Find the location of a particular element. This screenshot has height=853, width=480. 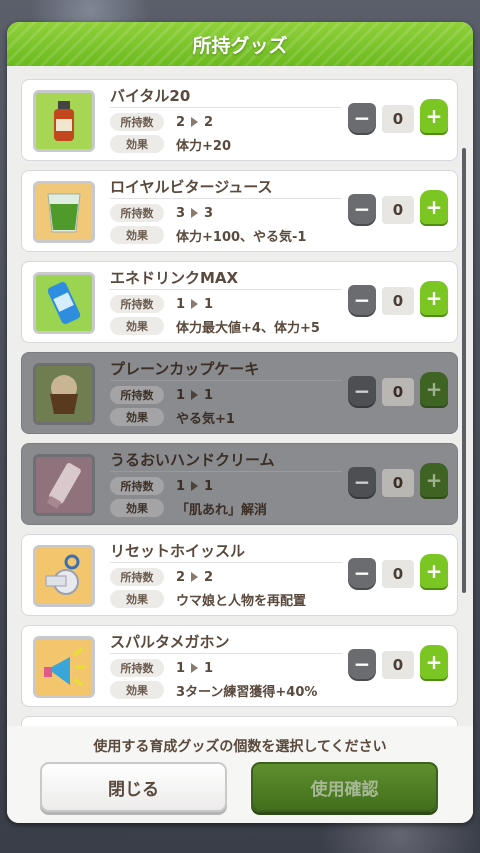

effect-text: やる気+1 is located at coordinates (205, 419).